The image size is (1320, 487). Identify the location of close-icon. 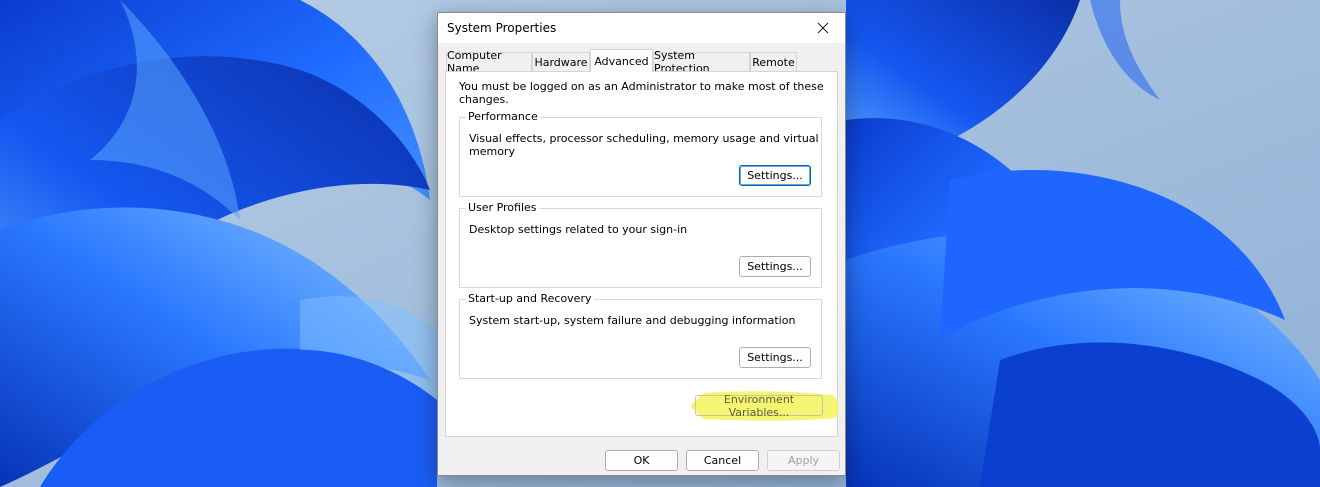
(823, 28).